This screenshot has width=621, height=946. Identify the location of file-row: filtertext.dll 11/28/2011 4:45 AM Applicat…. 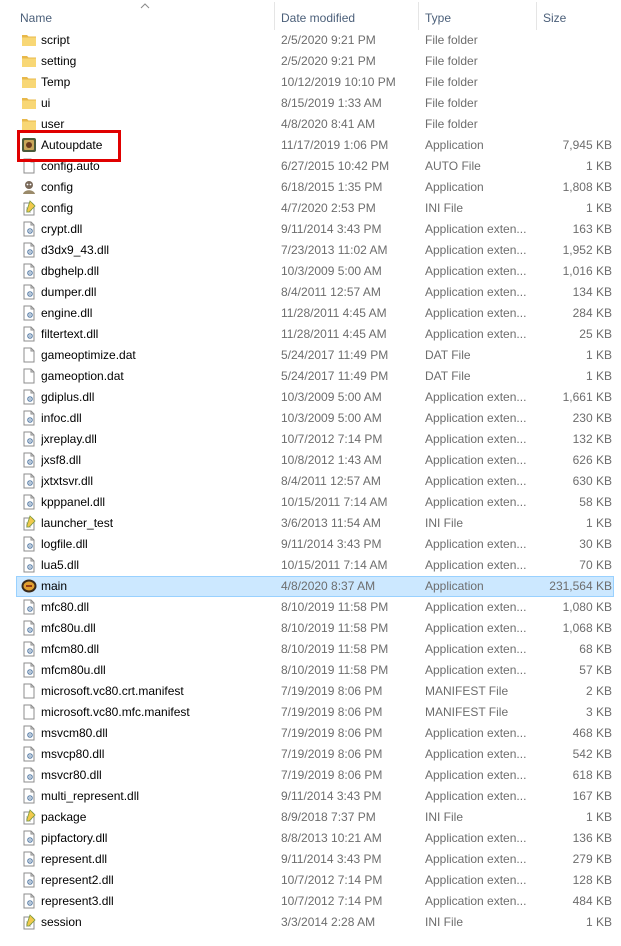
(315, 334).